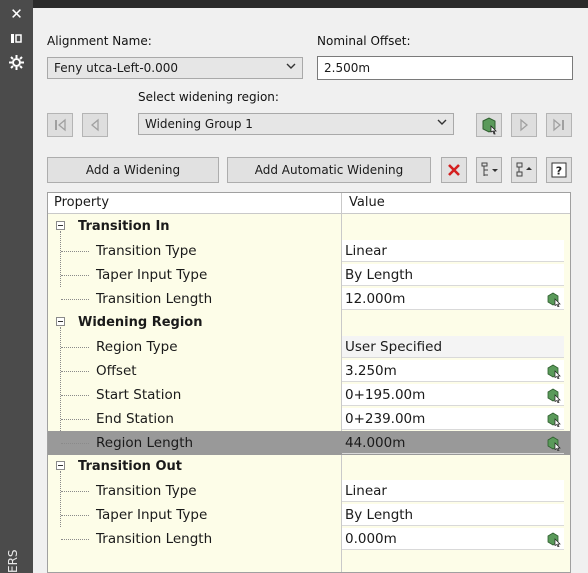 The height and width of the screenshot is (573, 588). I want to click on property-row: Region Length 44.000m, so click(309, 443).